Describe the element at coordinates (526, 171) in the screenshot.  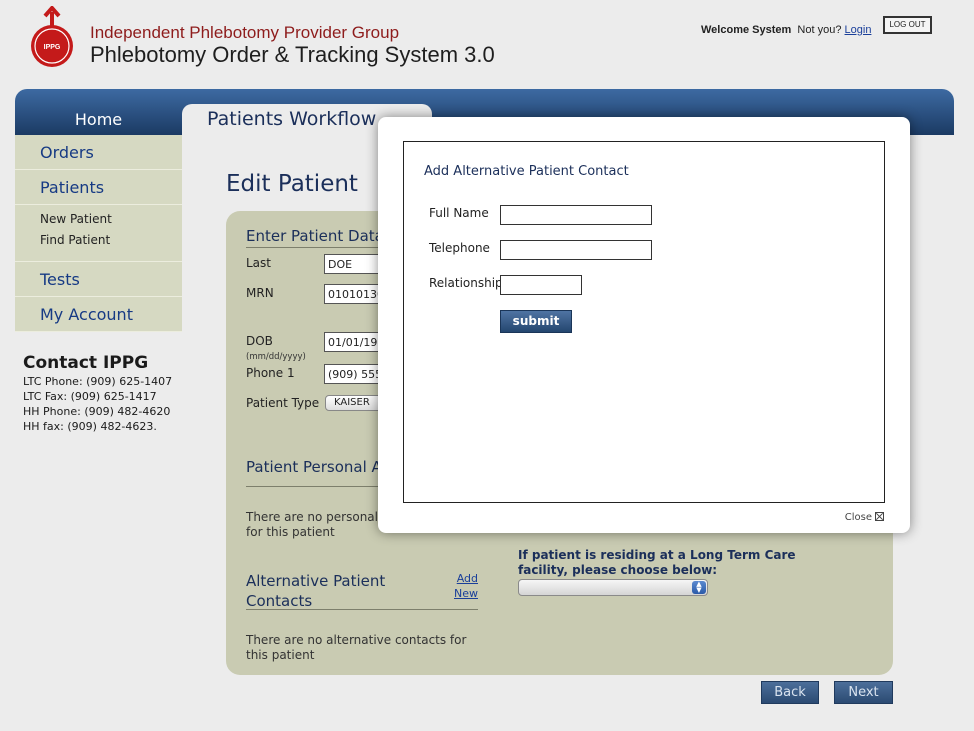
I see `modal-title: Add Alternative Patient Contact` at that location.